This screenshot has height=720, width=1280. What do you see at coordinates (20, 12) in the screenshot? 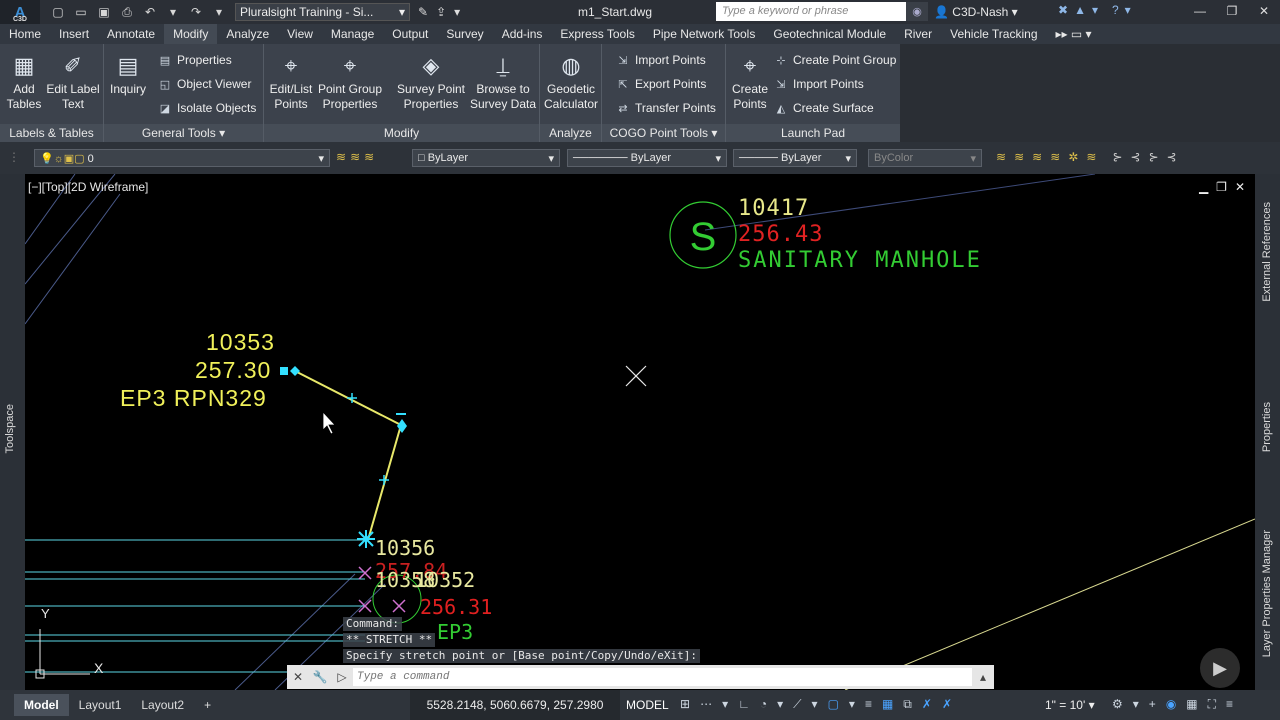
I see `application-menu-button: A C3D` at bounding box center [20, 12].